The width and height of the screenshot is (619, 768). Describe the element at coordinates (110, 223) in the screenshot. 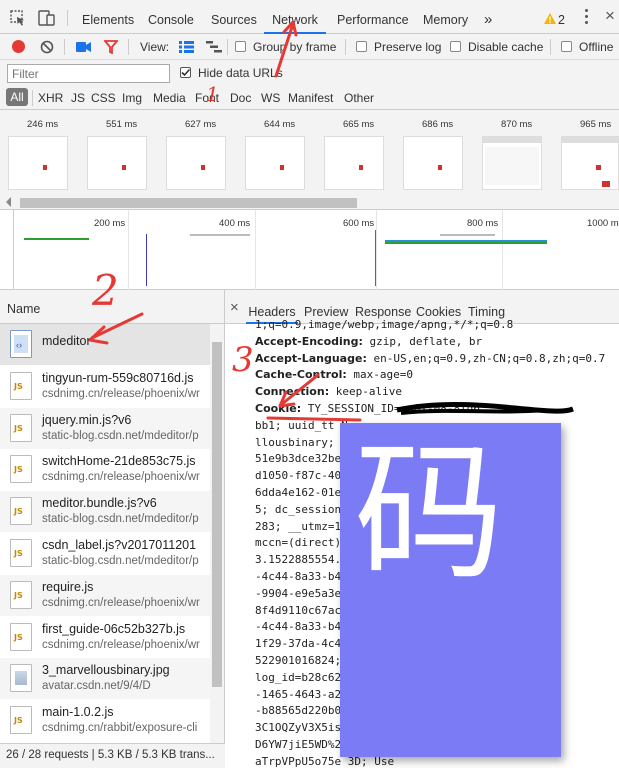

I see `overview-tick: 200 ms` at that location.